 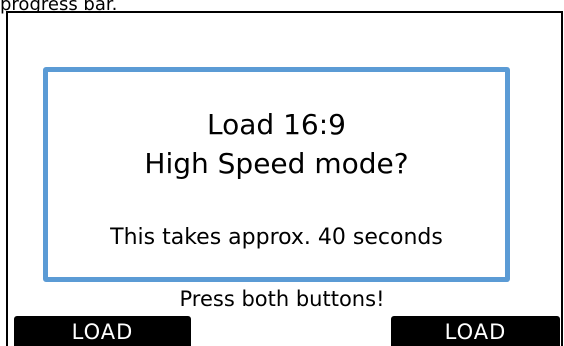 What do you see at coordinates (102, 331) in the screenshot?
I see `load-button-left: LOAD` at bounding box center [102, 331].